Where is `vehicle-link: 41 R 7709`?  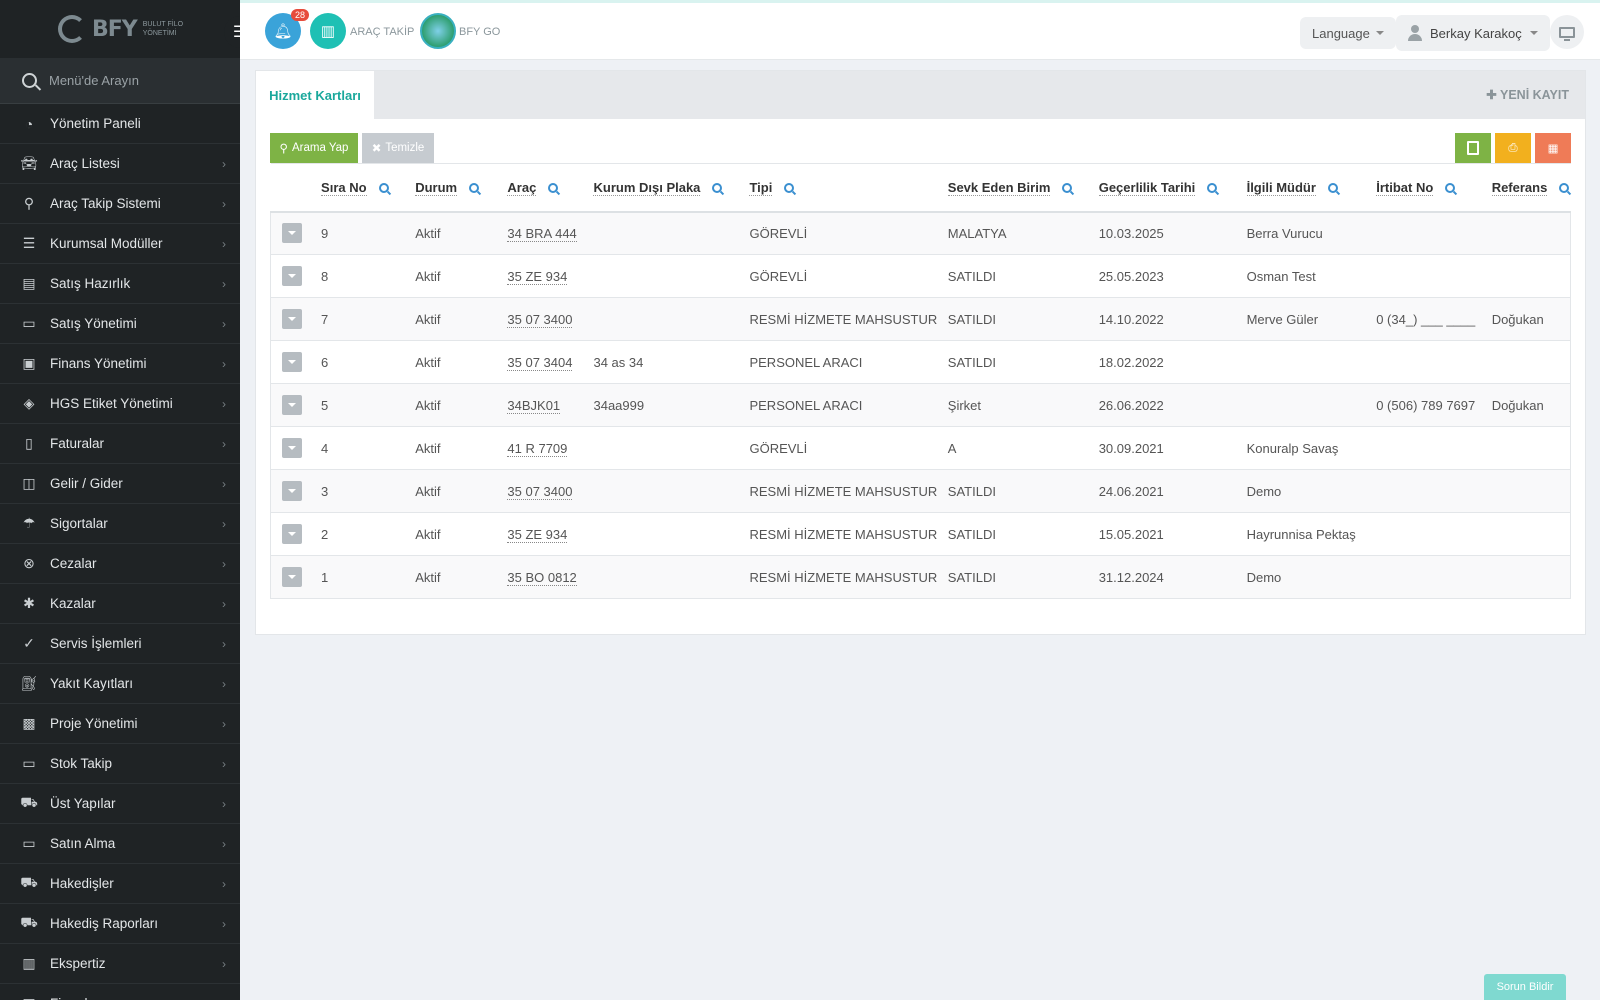 vehicle-link: 41 R 7709 is located at coordinates (537, 448).